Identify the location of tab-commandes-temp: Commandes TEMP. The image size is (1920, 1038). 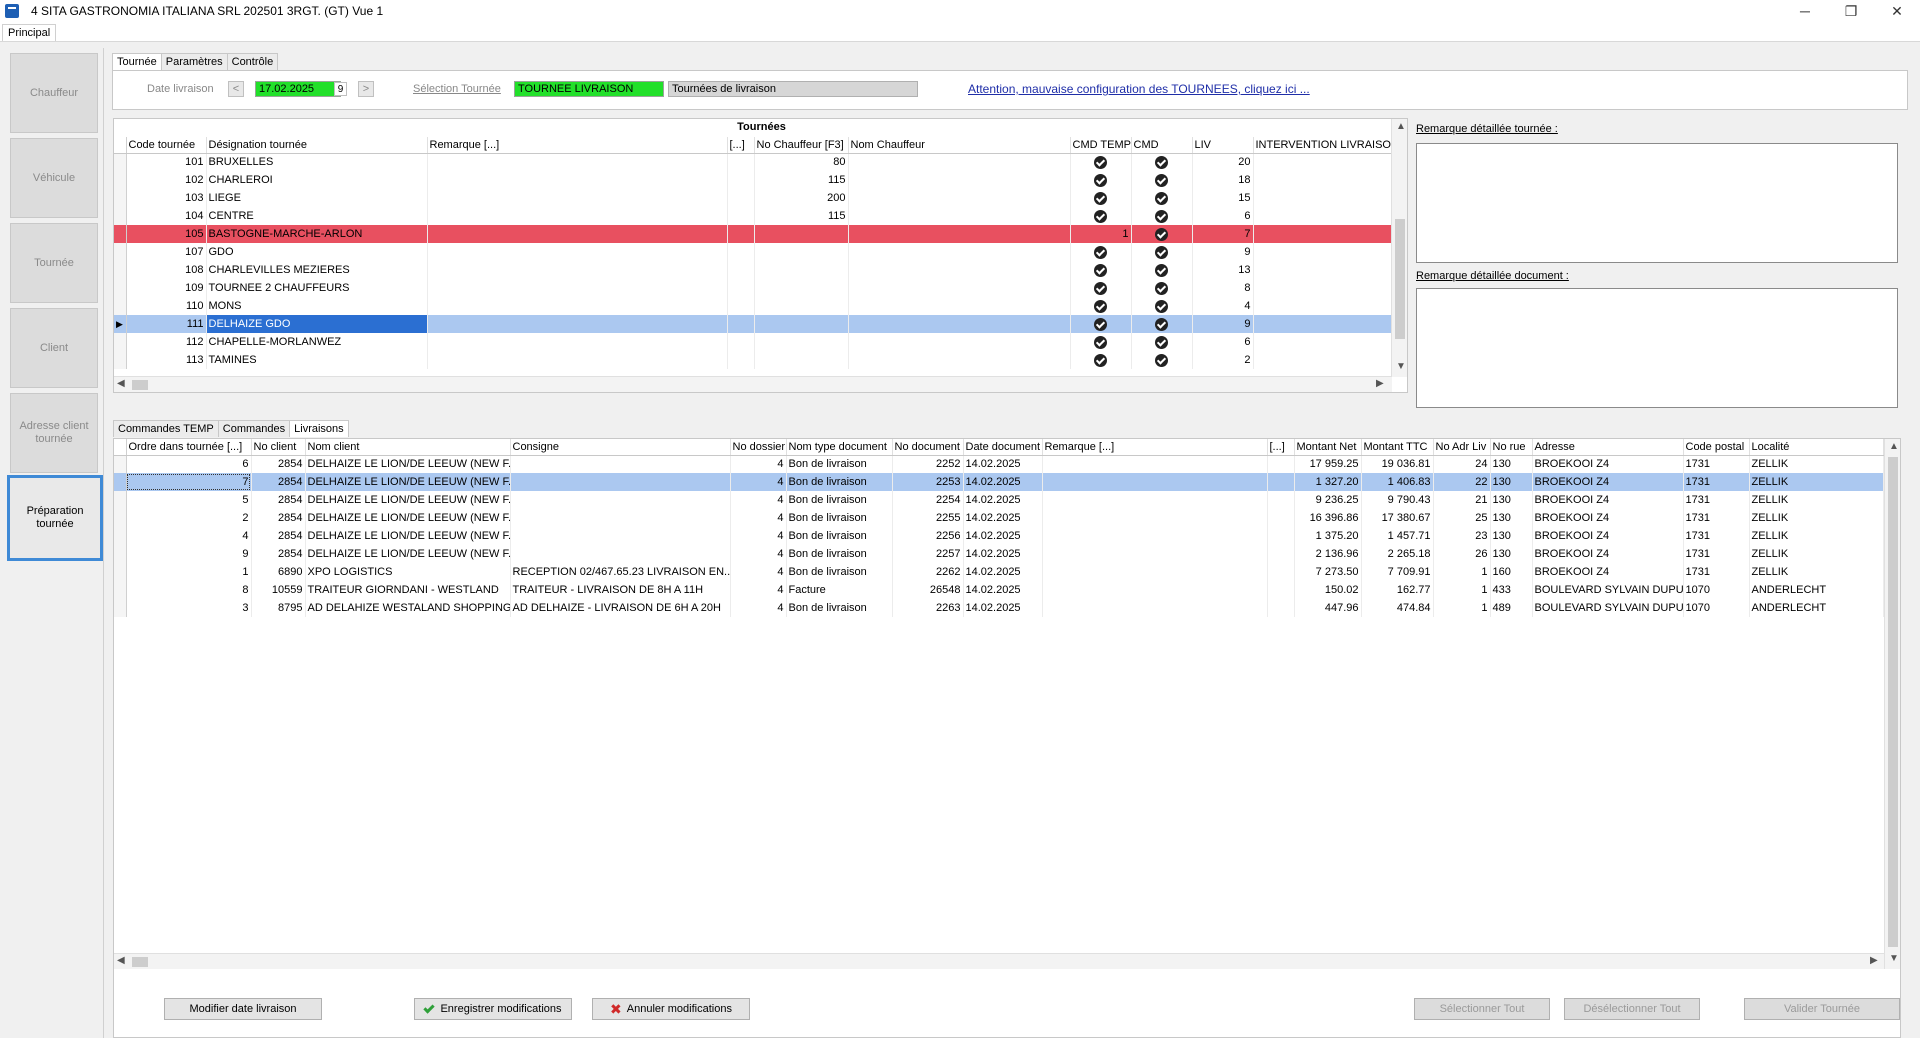
(166, 428).